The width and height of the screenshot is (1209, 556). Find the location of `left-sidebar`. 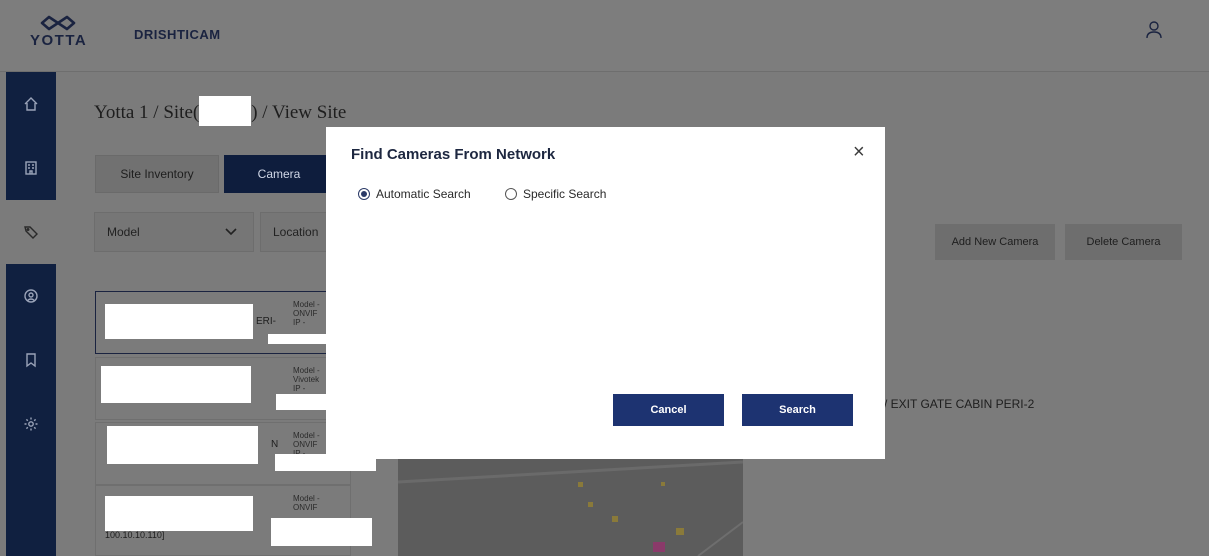

left-sidebar is located at coordinates (31, 314).